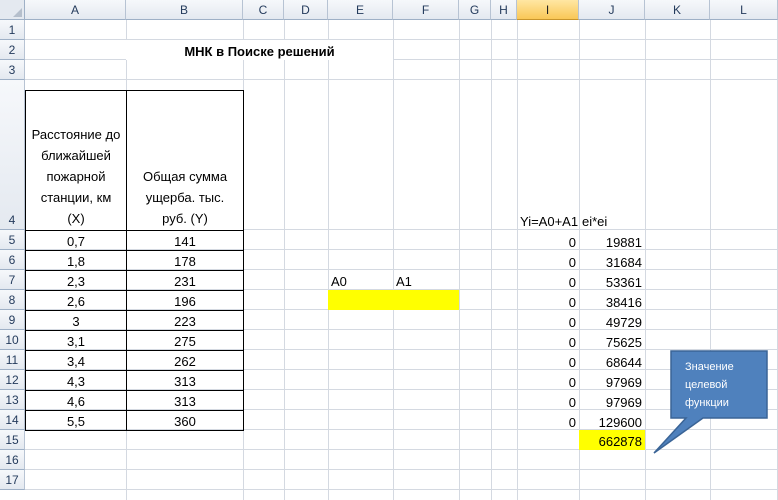  I want to click on callout-text: Значение целевой функции, so click(722, 385).